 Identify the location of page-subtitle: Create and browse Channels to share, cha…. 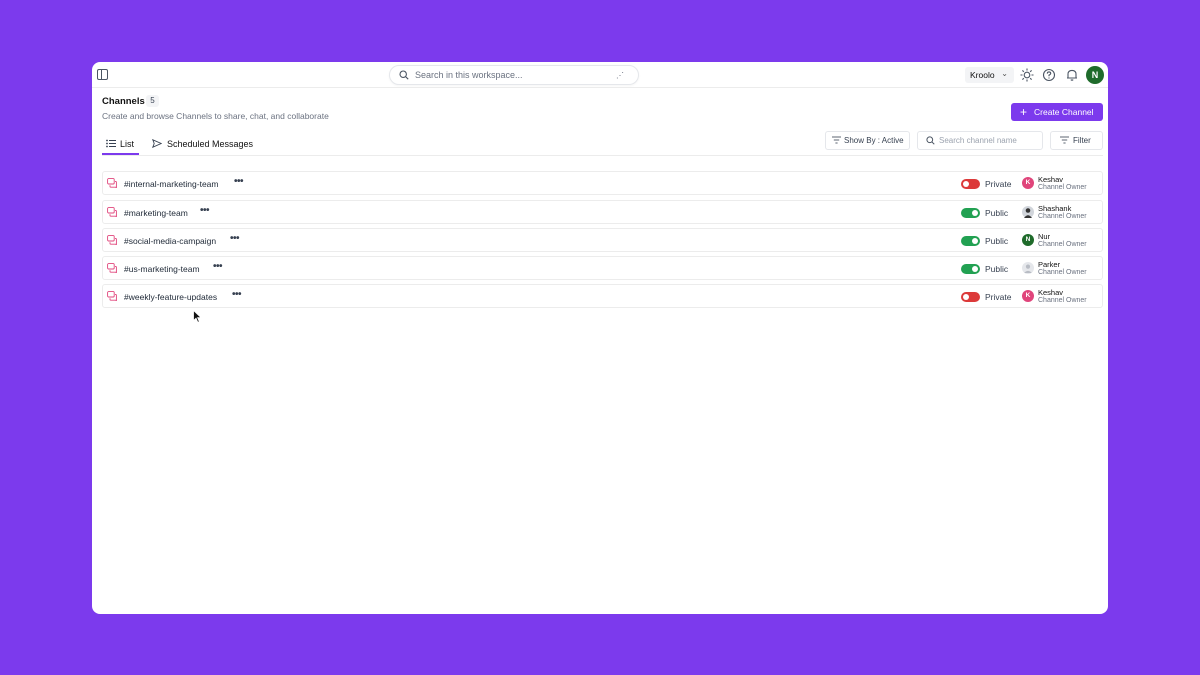
(215, 116).